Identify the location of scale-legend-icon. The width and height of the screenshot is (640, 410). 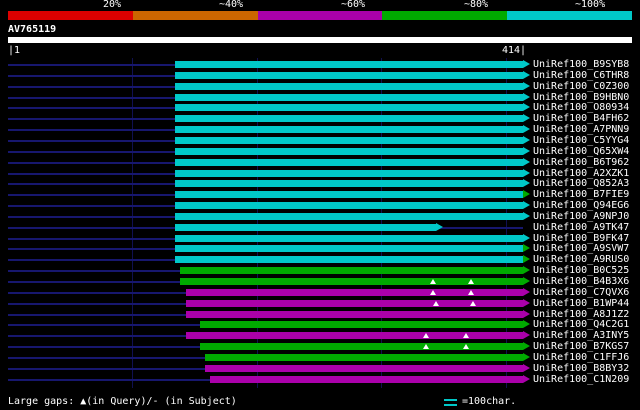
(450, 402).